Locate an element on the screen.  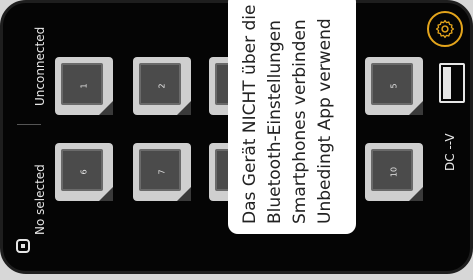
power-toggle is located at coordinates (452, 83).